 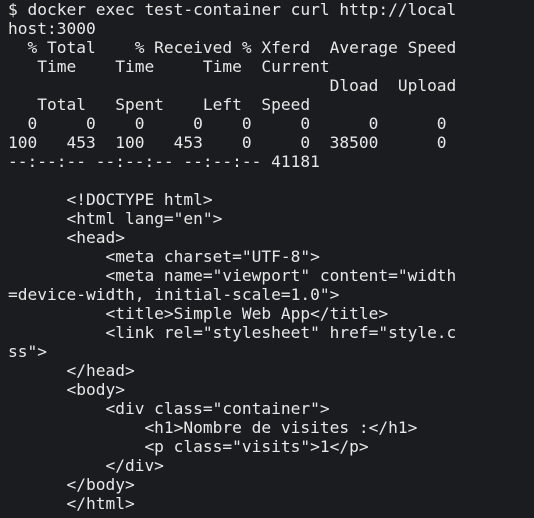 What do you see at coordinates (159, 104) in the screenshot?
I see `curl-progress-header-4: Total Spent Left Speed` at bounding box center [159, 104].